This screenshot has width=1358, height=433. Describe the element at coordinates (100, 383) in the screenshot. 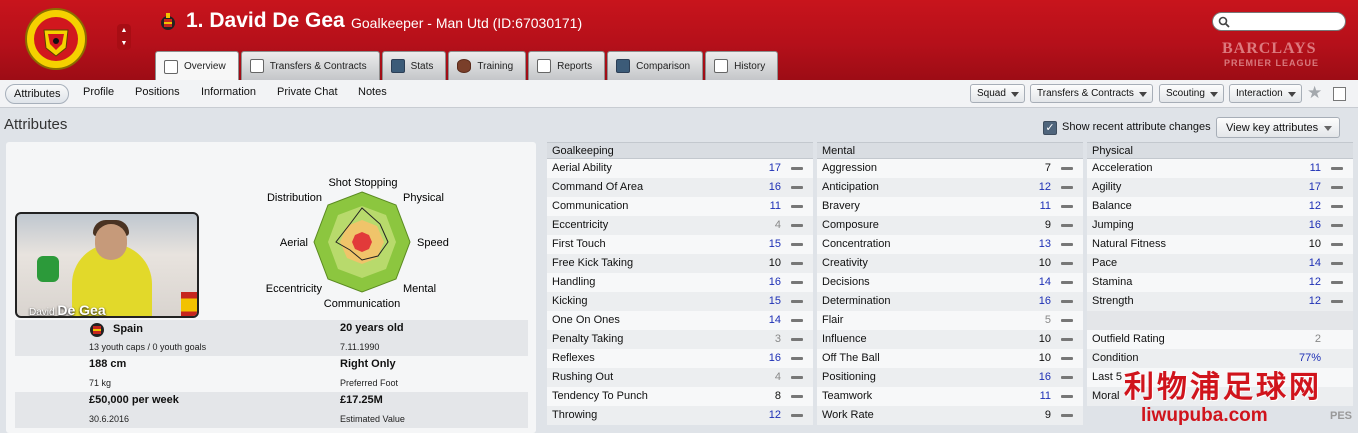

I see `weight: 71 kg` at that location.